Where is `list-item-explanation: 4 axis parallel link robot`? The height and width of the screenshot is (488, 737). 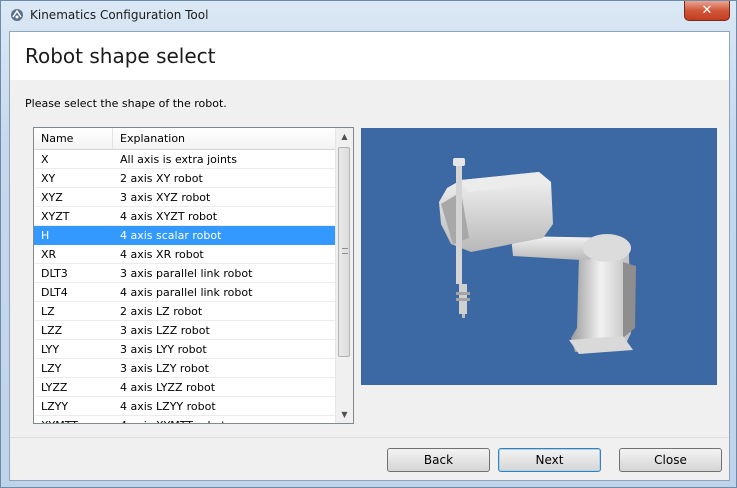
list-item-explanation: 4 axis parallel link robot is located at coordinates (186, 292).